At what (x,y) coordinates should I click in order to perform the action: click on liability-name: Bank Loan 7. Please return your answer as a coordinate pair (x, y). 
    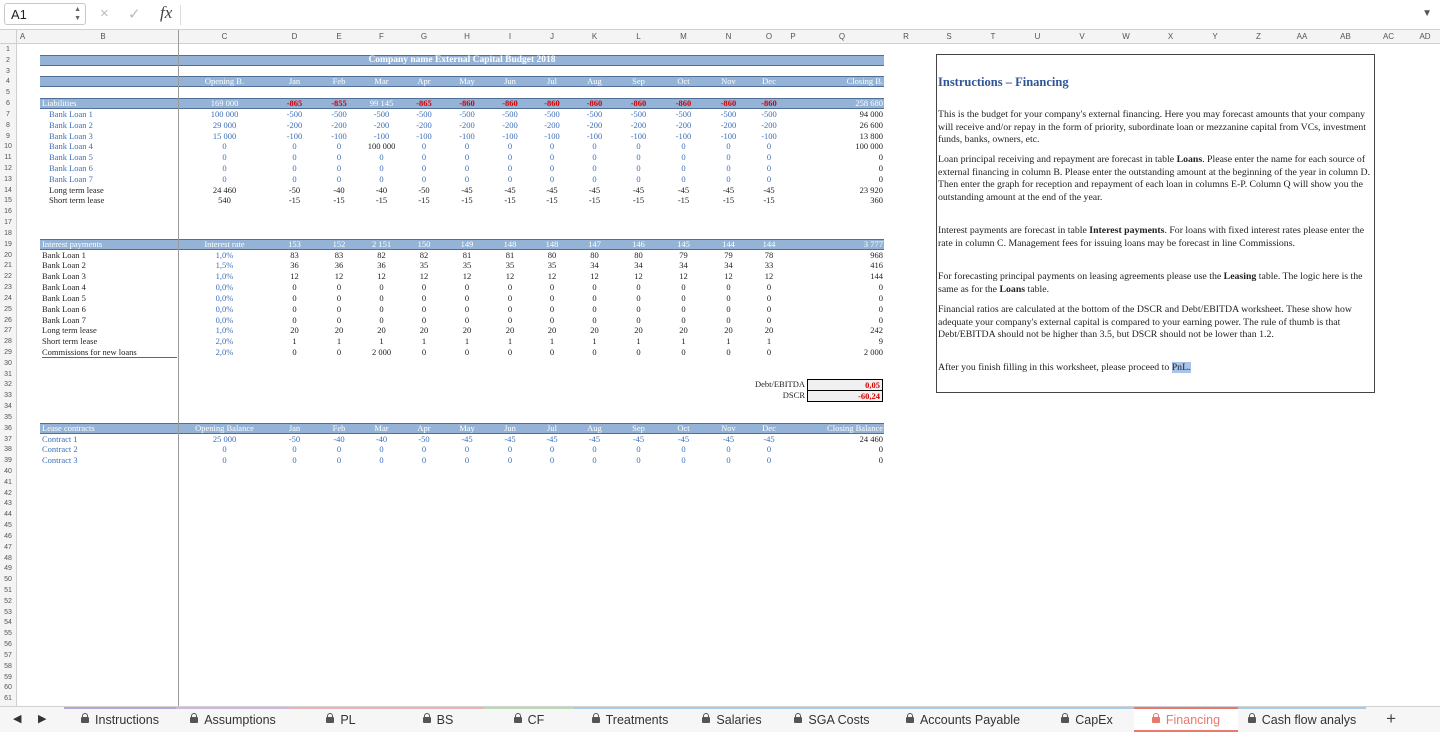
    Looking at the image, I should click on (113, 179).